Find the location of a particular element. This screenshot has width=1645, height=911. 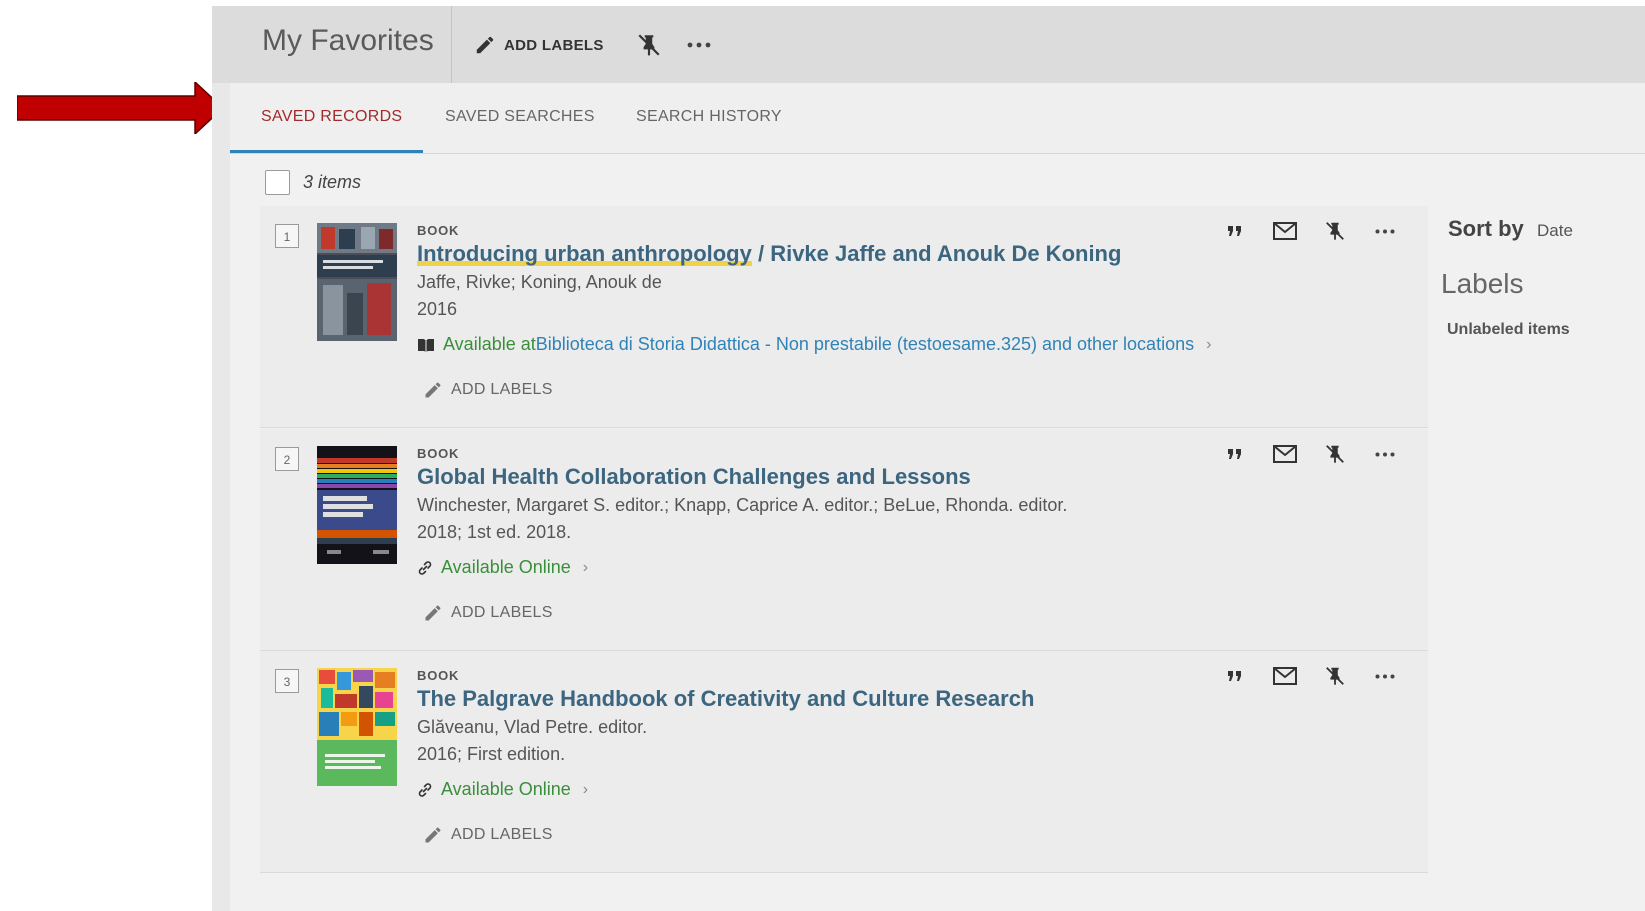

record-date: 2016 is located at coordinates (437, 309).